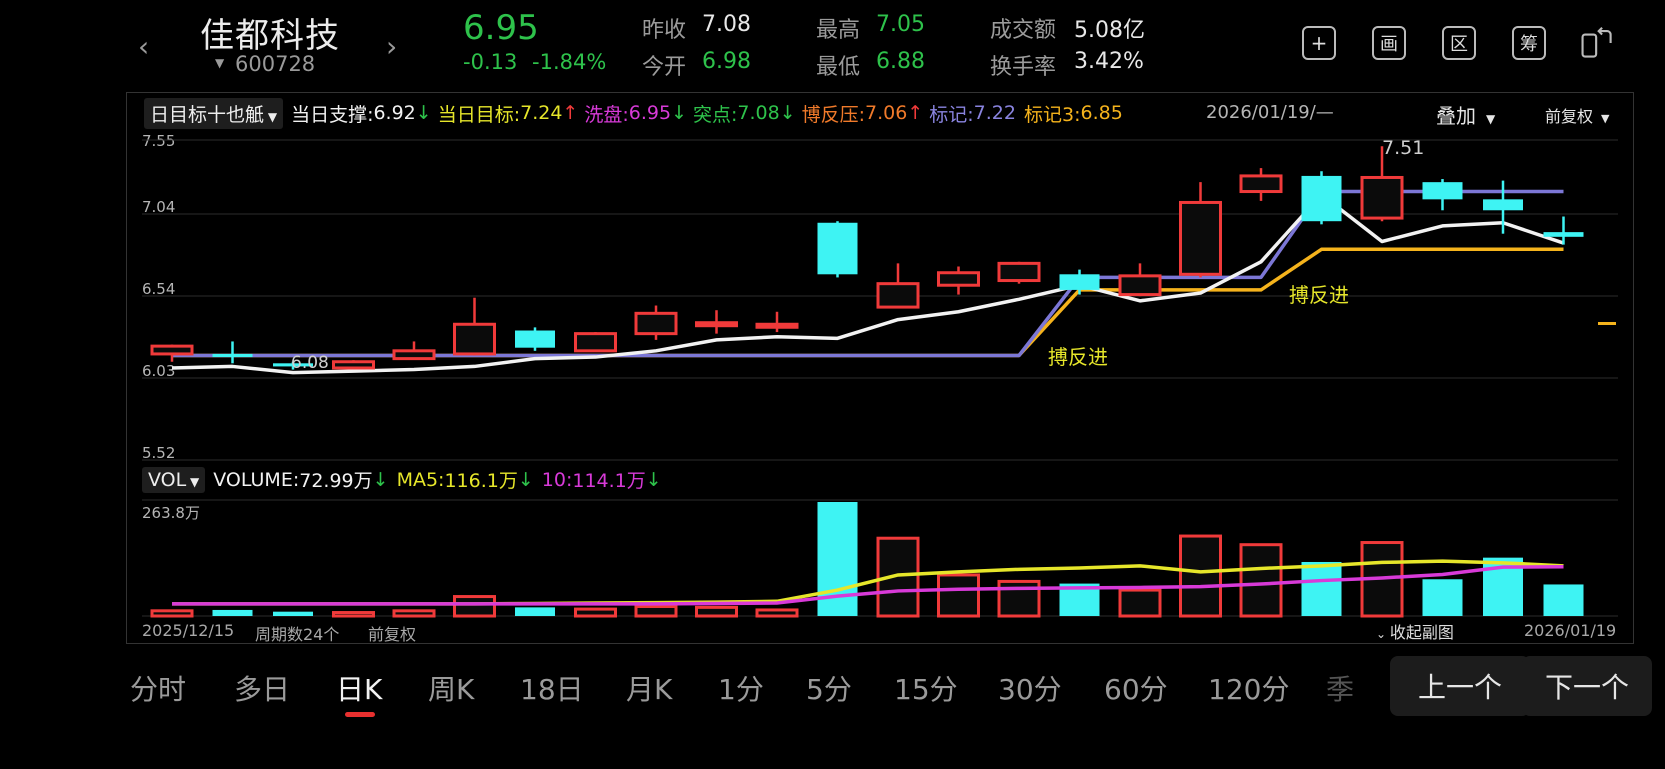 The image size is (1665, 769). What do you see at coordinates (900, 24) in the screenshot?
I see `high-value: 7.05` at bounding box center [900, 24].